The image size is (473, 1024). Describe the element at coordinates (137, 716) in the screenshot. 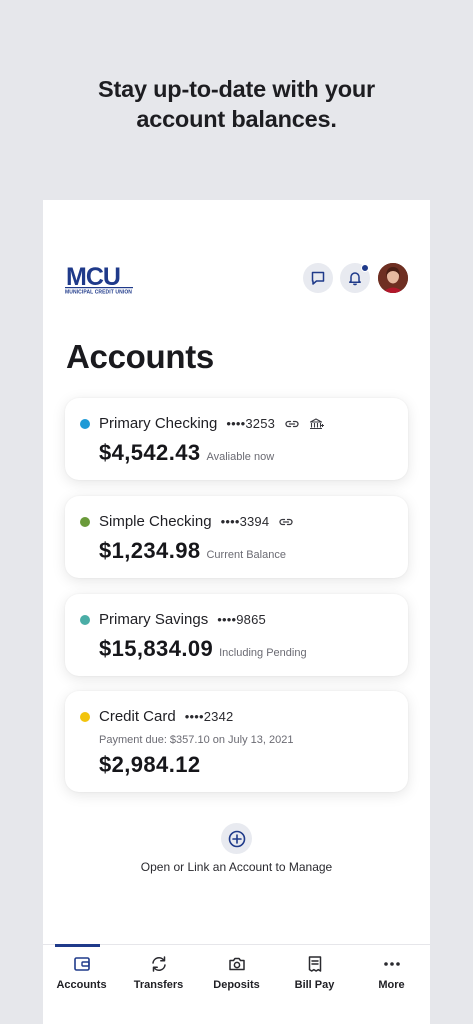

I see `account-name: Credit Card` at that location.